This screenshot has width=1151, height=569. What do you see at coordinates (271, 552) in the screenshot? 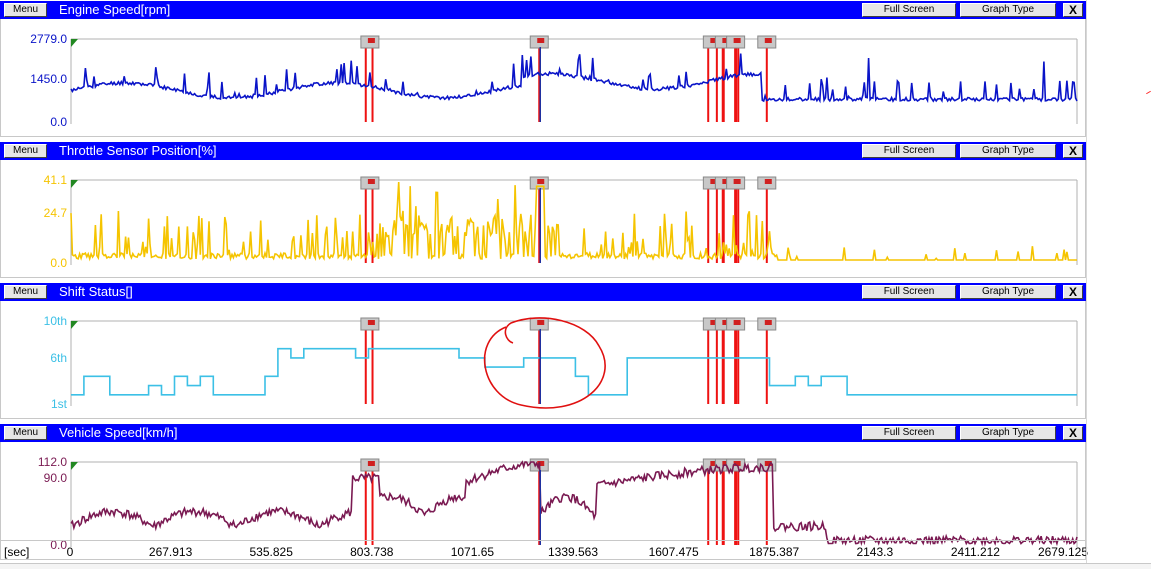
I see `x-tick-label: 535.825` at bounding box center [271, 552].